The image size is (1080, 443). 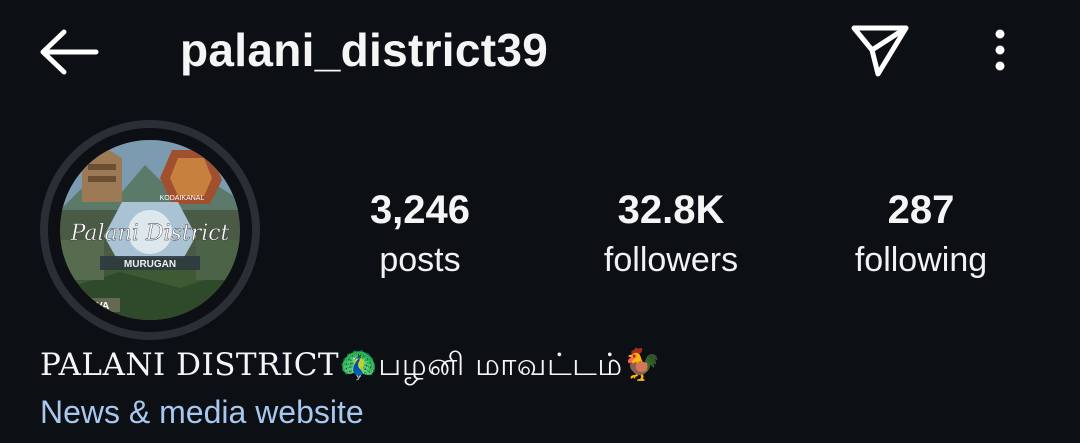 I want to click on profile-display-name: PALANI DISTRICT🦚பழனி மாவட்டம்🐓, so click(x=351, y=365).